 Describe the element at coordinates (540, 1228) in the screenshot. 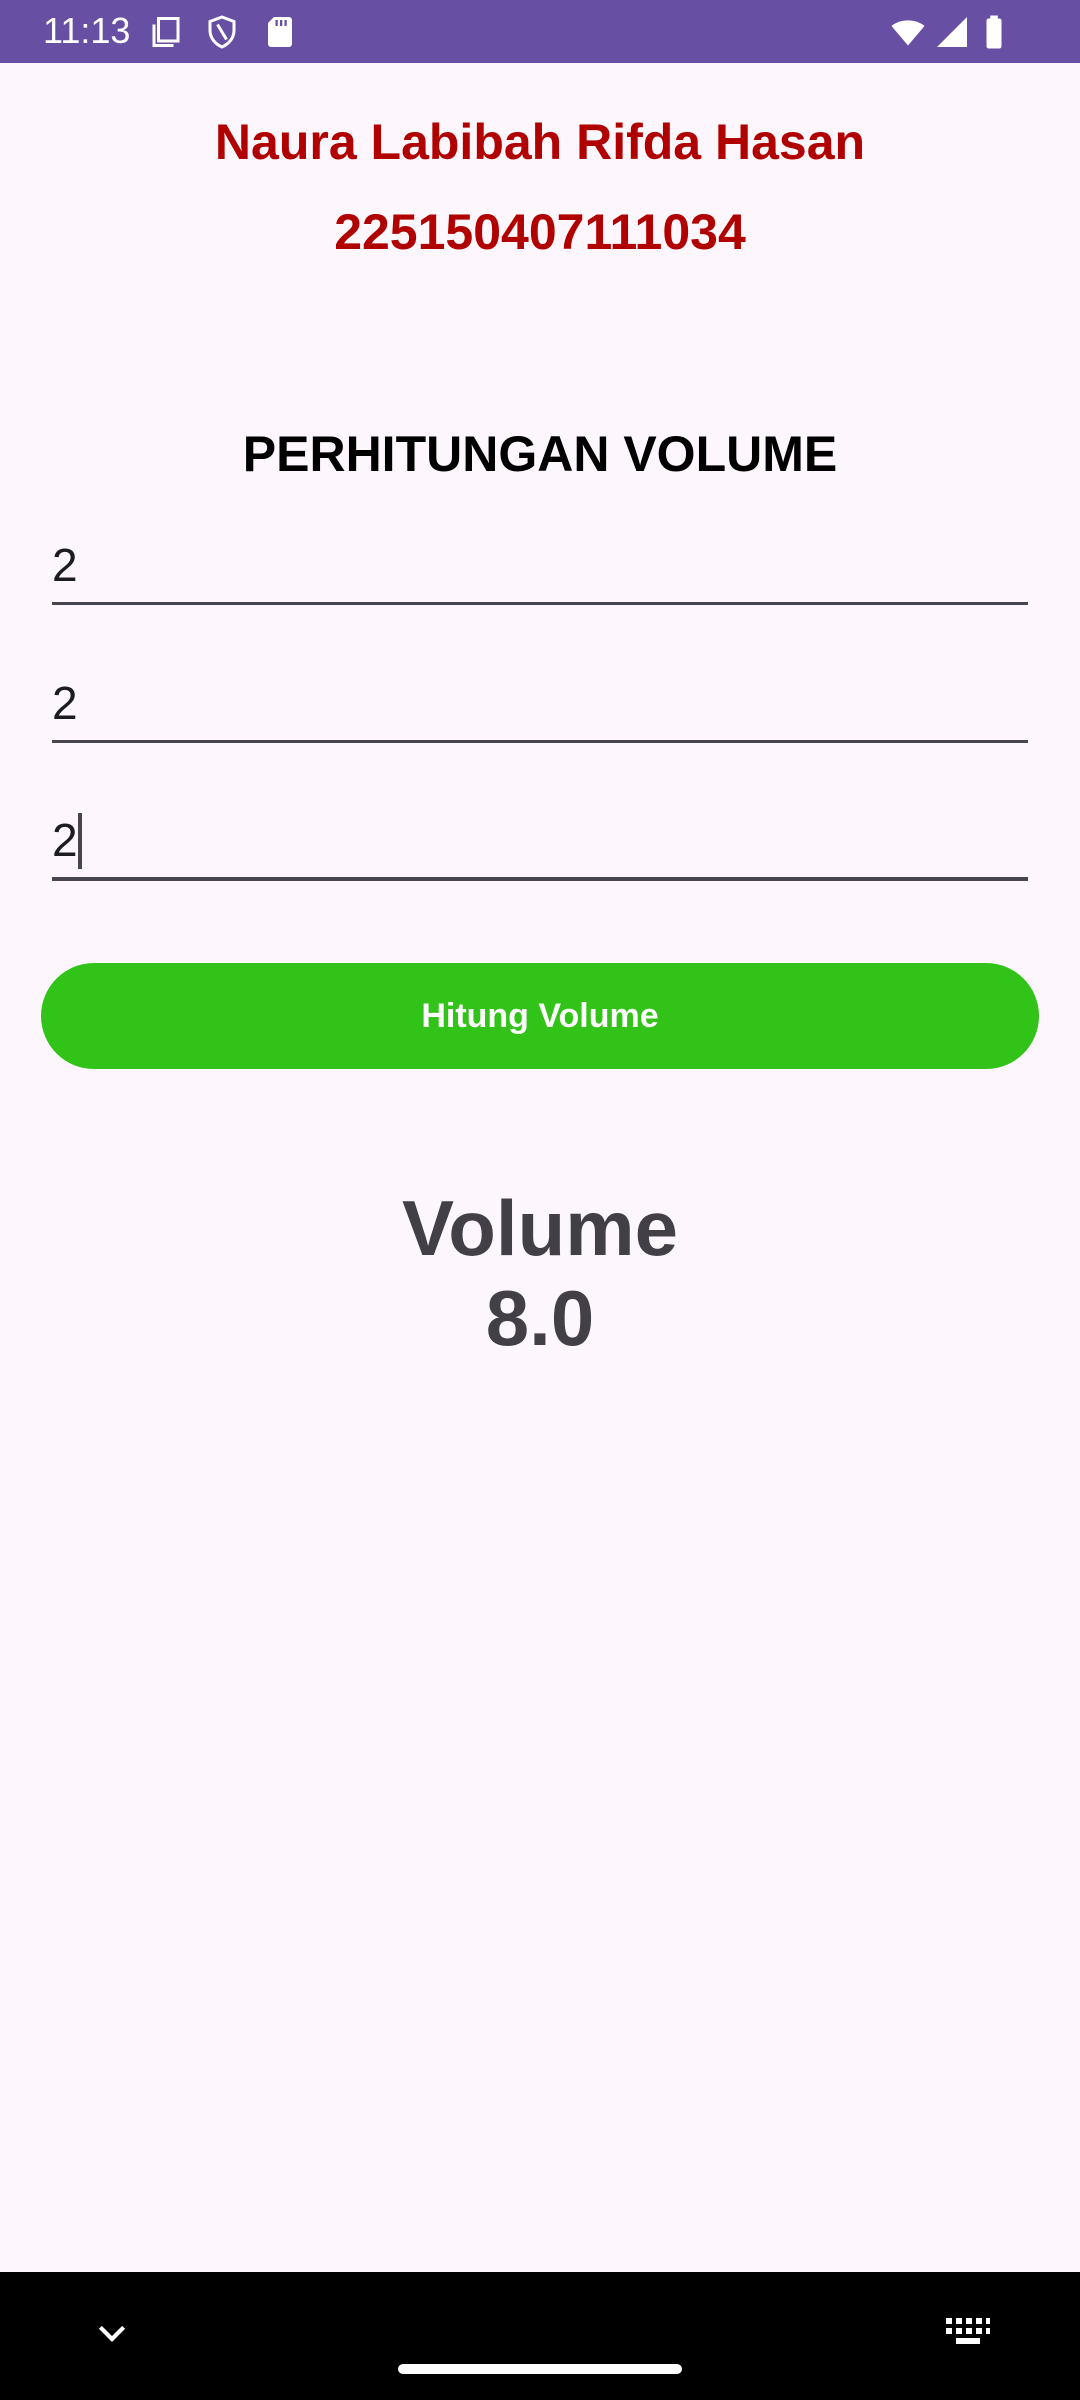

I see `result-label: Volume` at that location.